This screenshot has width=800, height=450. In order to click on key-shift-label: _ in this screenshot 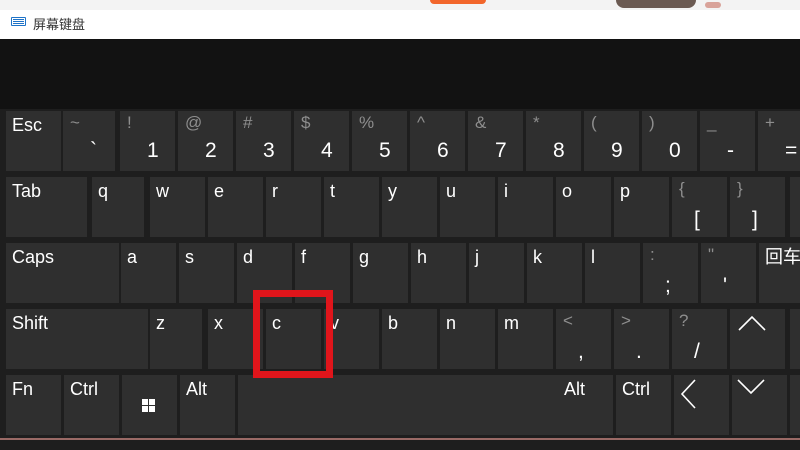, I will do `click(712, 122)`.